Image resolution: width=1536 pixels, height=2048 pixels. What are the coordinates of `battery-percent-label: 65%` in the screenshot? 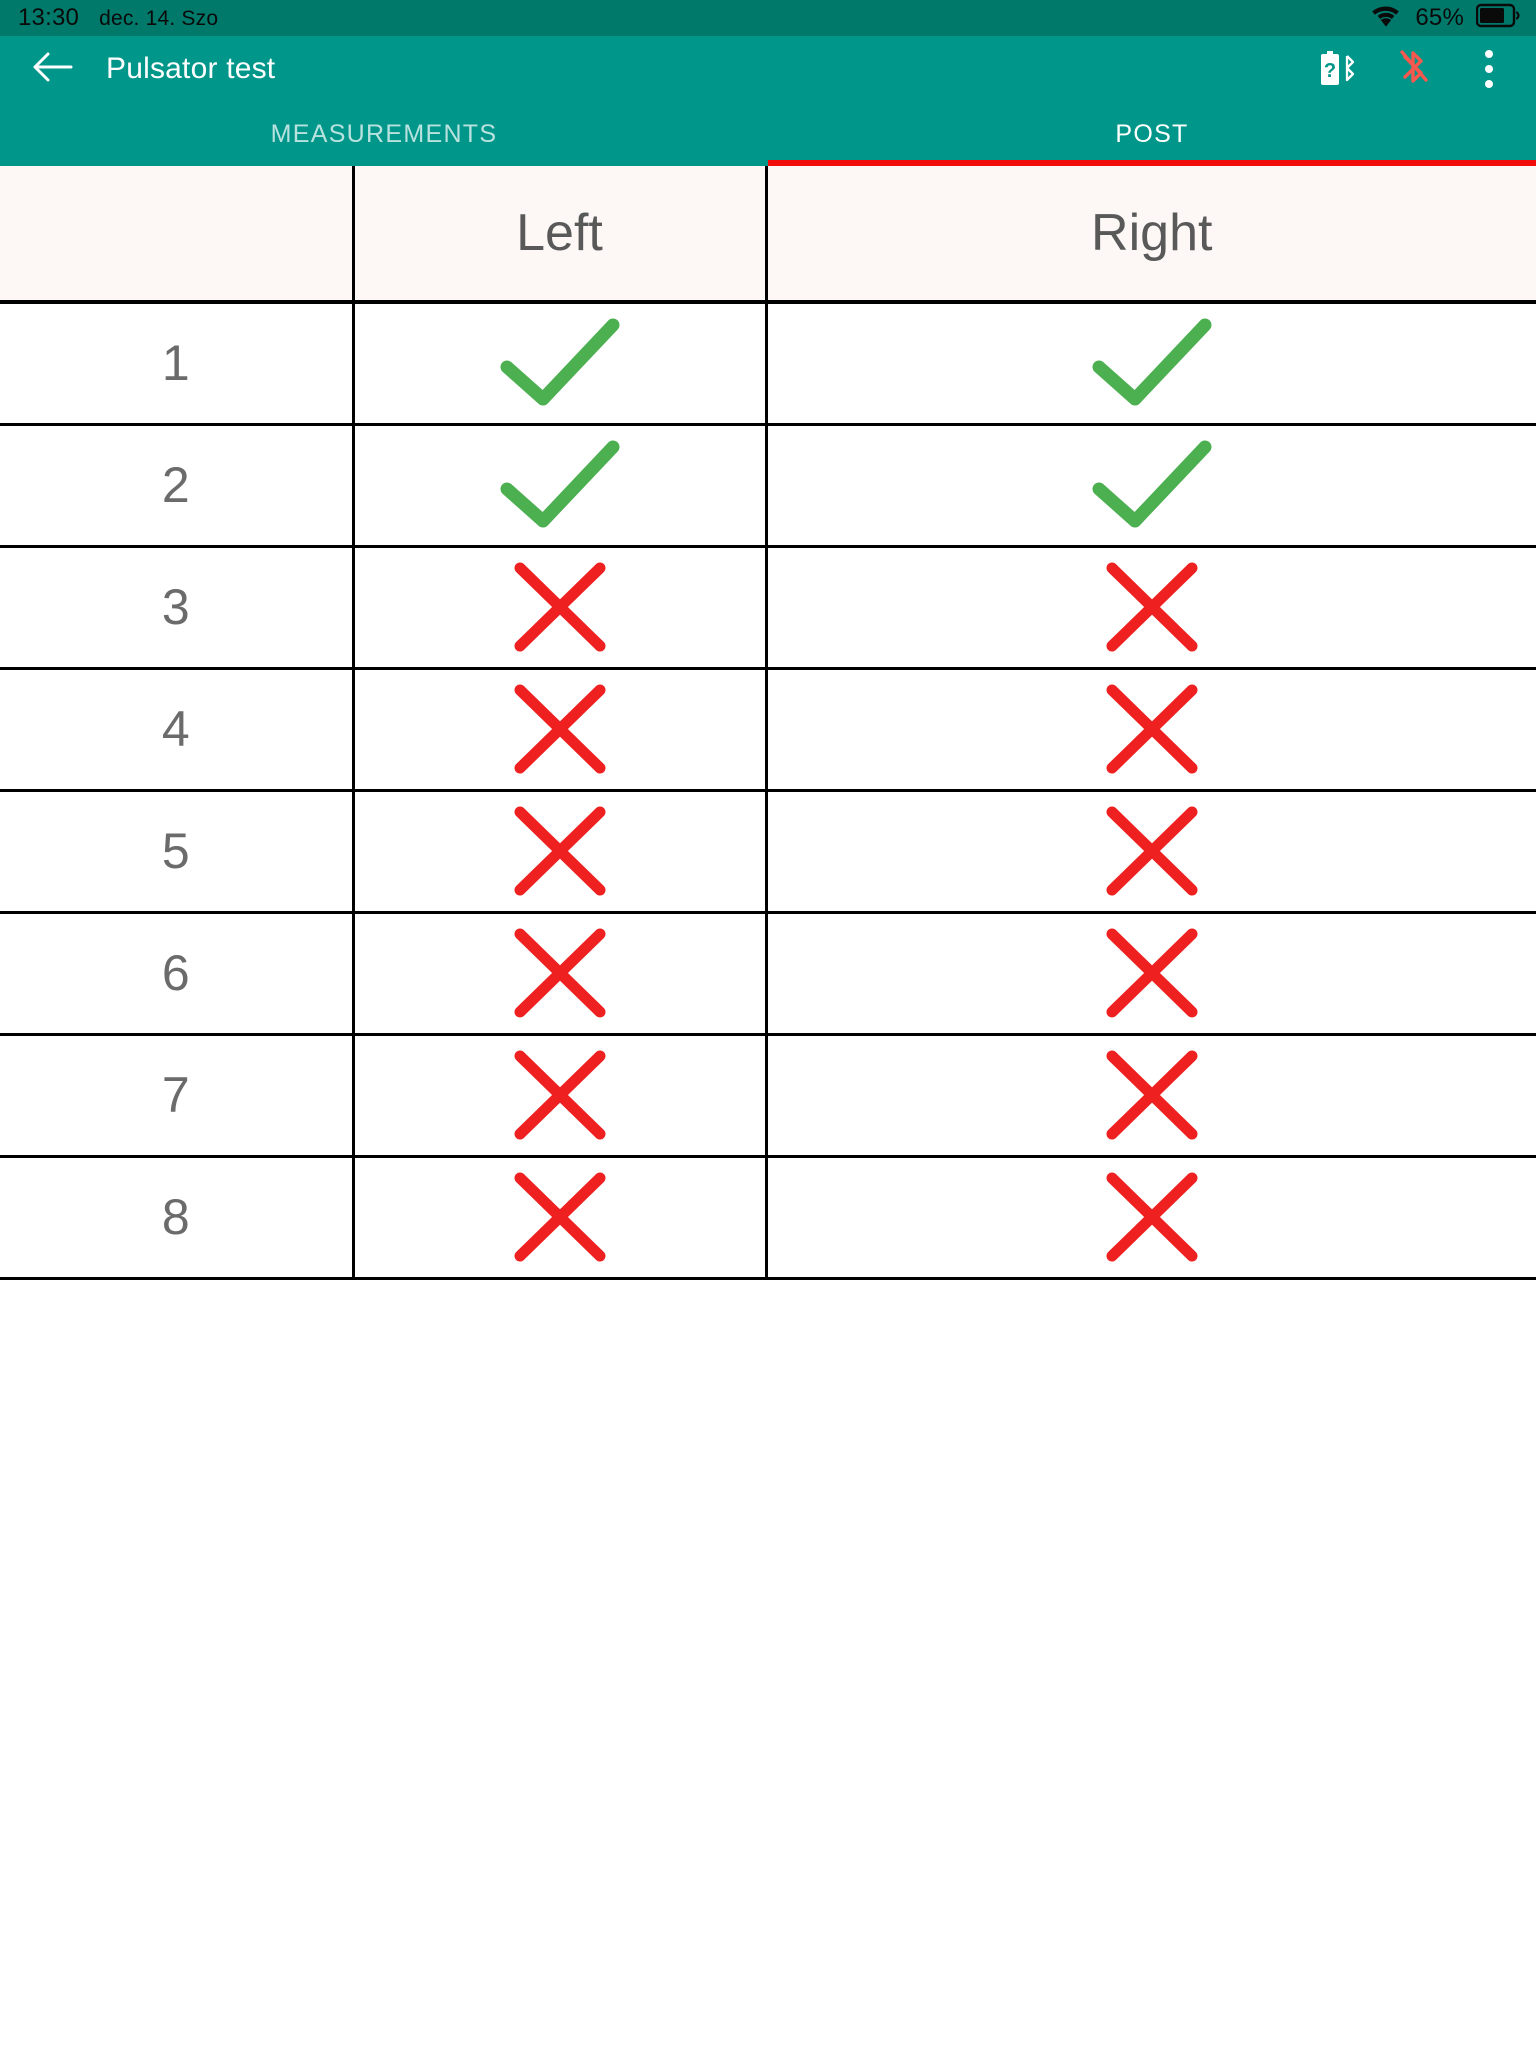 It's located at (1439, 17).